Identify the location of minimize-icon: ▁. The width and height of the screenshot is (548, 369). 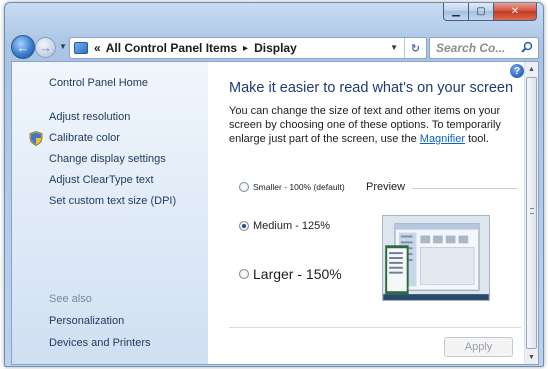
(456, 11).